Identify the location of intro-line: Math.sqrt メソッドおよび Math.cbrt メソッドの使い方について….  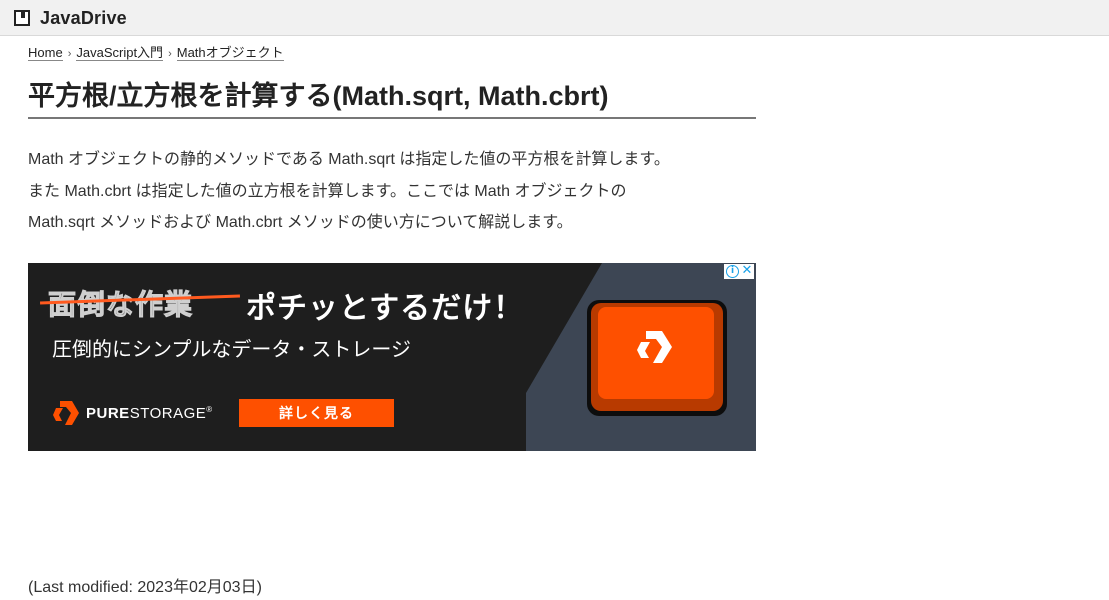
(300, 222).